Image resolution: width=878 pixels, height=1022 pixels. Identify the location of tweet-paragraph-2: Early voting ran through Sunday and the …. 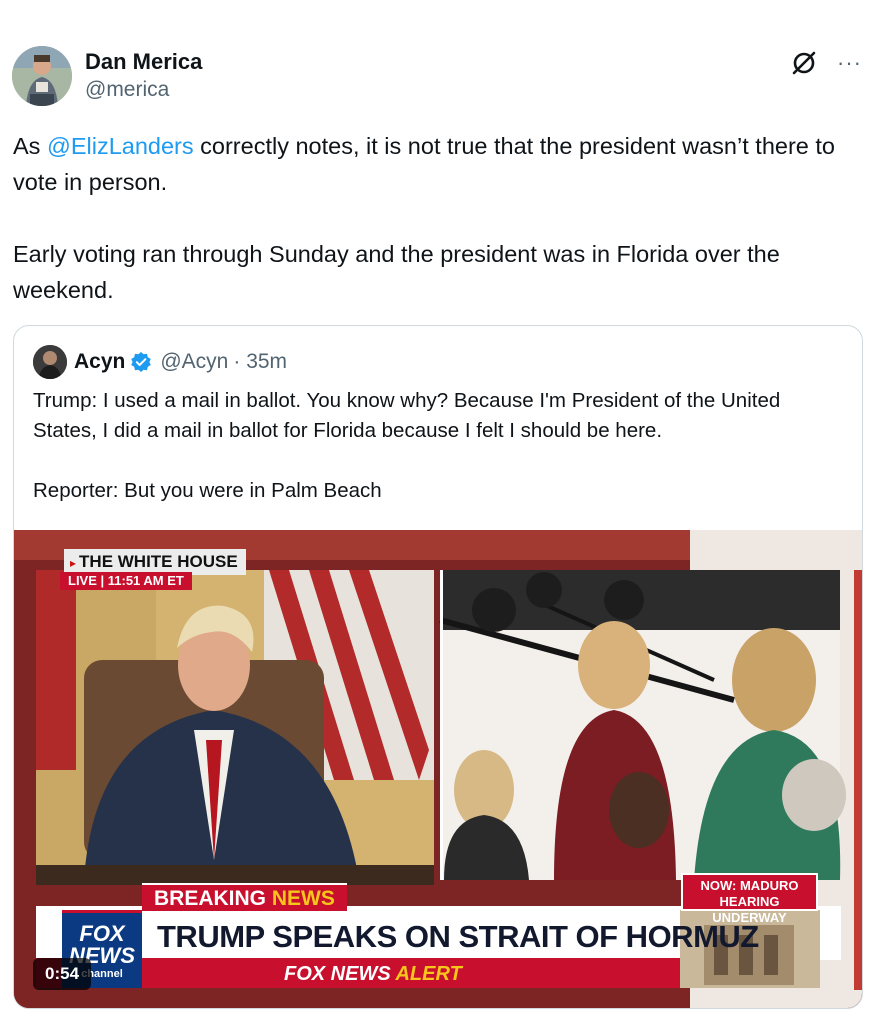
(400, 272).